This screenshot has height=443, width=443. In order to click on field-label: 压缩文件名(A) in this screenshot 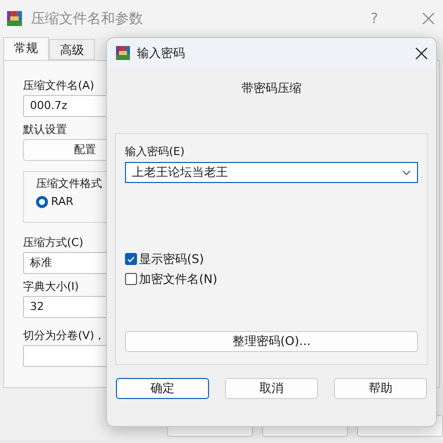, I will do `click(58, 85)`.